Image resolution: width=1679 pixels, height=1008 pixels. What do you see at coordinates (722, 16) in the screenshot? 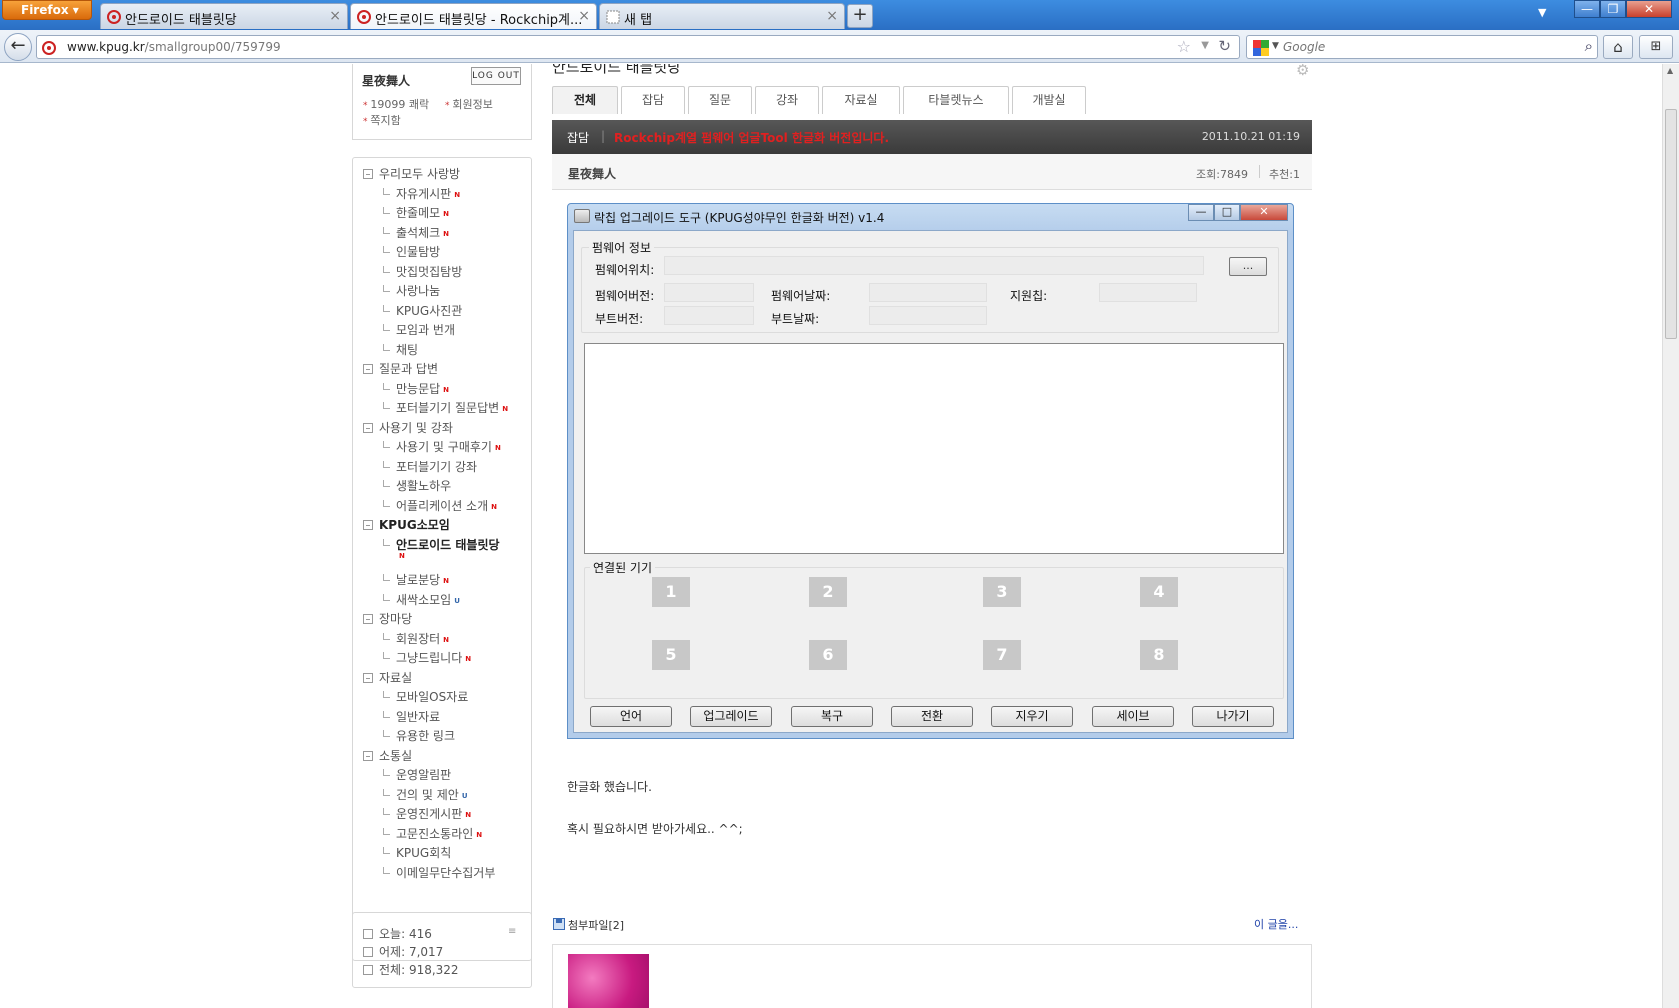
I see `tab-3: 새 탭 ×` at bounding box center [722, 16].